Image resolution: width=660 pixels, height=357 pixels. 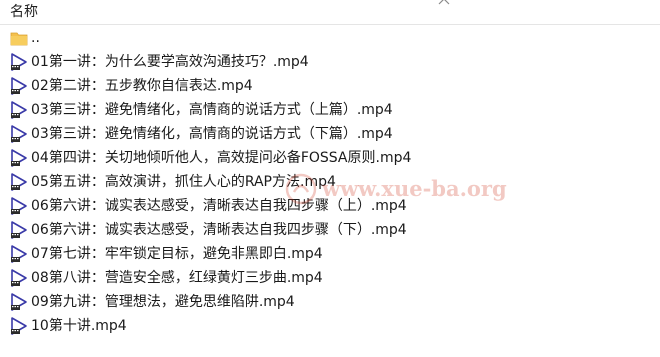 What do you see at coordinates (170, 62) in the screenshot?
I see `file-name: 01第一讲：为什么要学高效沟通技巧？.mp4` at bounding box center [170, 62].